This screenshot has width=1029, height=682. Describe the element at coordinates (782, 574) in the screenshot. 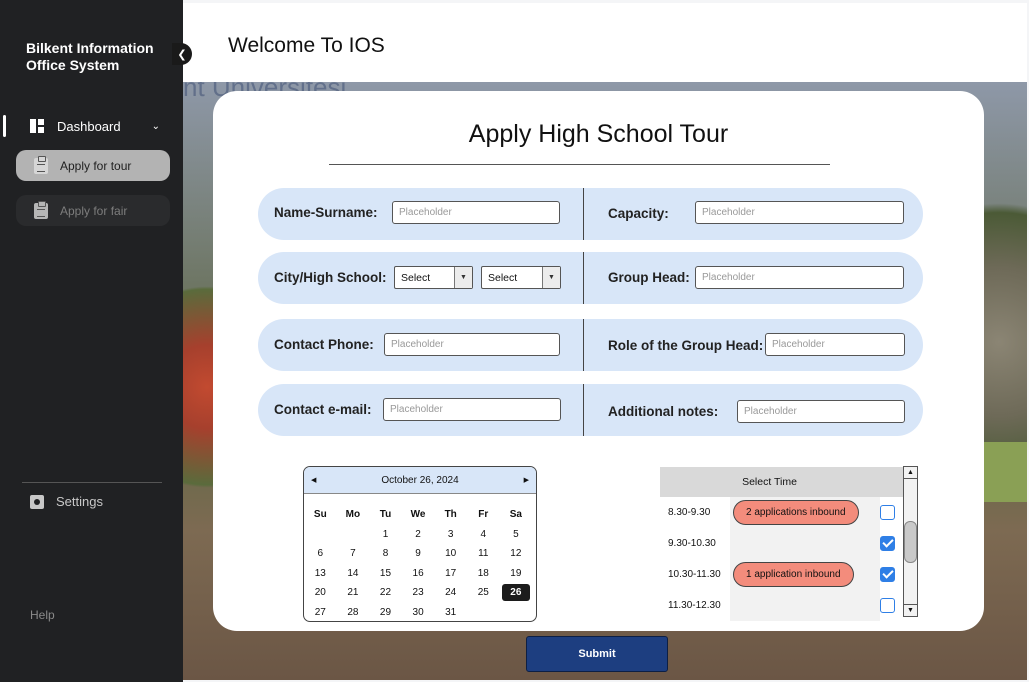

I see `time-slot-row: 10.30-11.30 1 application inbound` at that location.